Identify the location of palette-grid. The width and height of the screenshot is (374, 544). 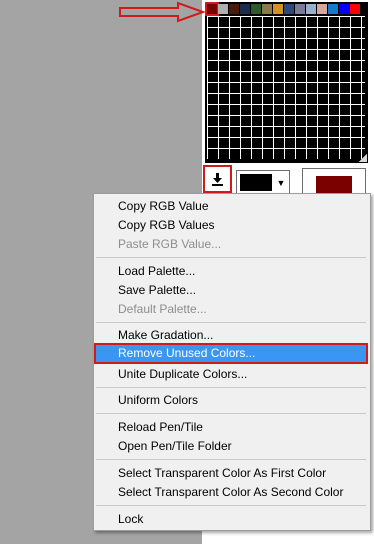
(286, 87).